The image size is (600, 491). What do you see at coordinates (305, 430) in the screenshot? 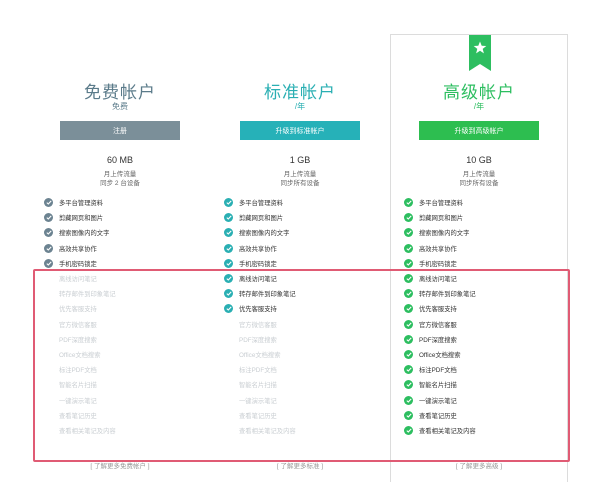
I see `feature-item: 查看相关笔记及内容` at bounding box center [305, 430].